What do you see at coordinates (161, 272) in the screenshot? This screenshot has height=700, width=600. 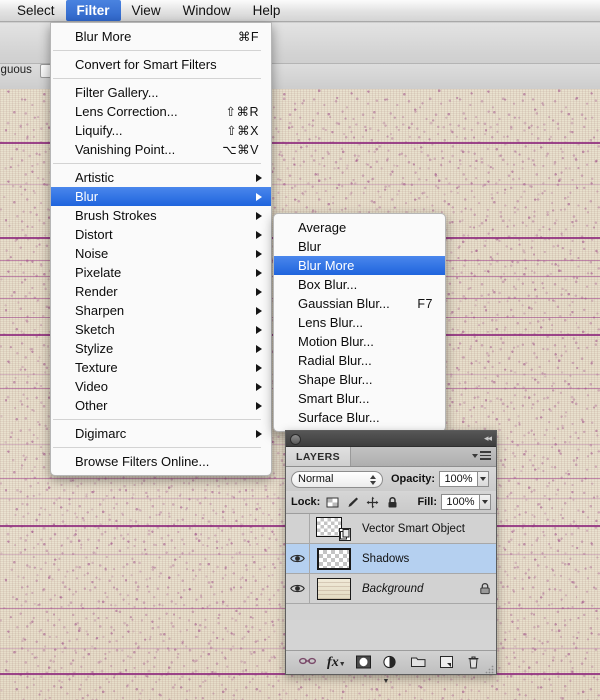 I see `filter-menu-item-pixelate: Pixelate` at bounding box center [161, 272].